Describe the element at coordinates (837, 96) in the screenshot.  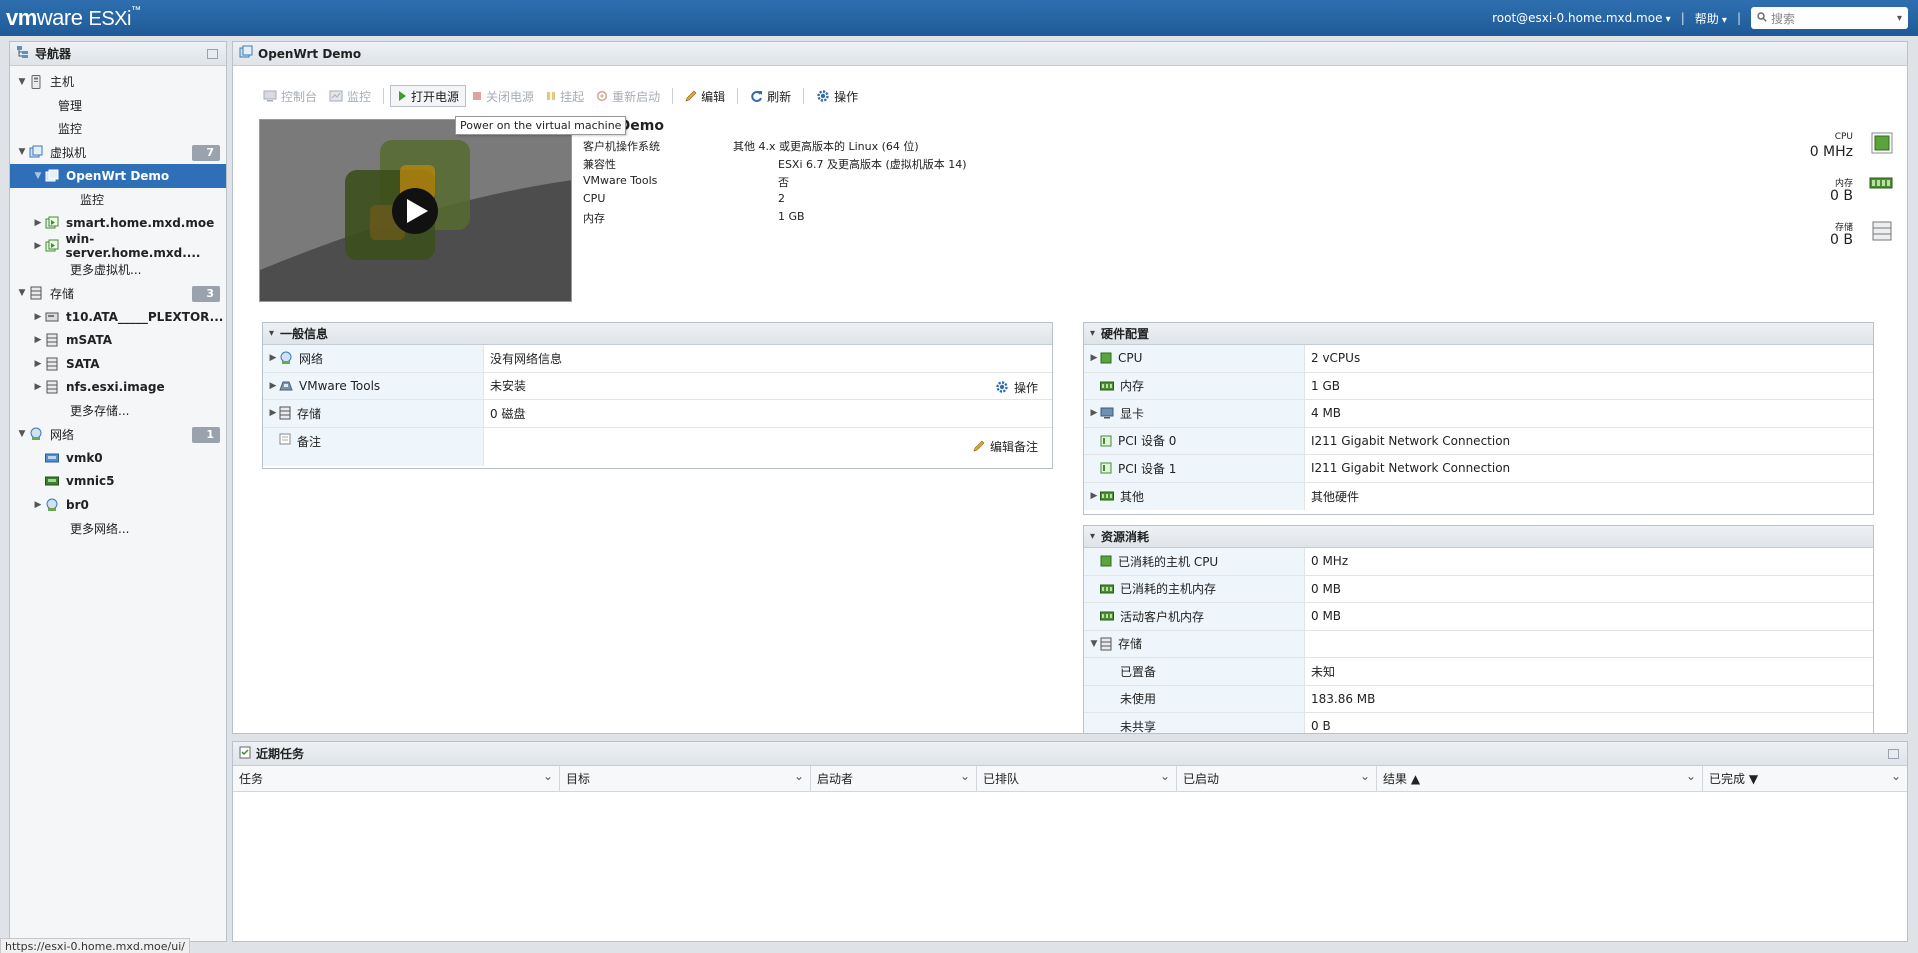
I see `actions-button: 操作` at that location.